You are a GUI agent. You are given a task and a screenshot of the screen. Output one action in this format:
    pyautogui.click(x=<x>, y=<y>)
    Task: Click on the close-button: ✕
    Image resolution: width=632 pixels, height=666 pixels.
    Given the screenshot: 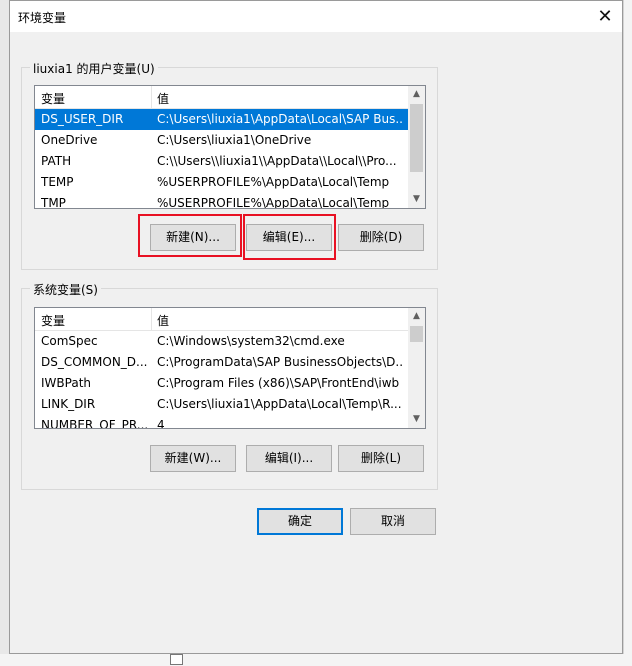 What is the action you would take?
    pyautogui.click(x=605, y=16)
    